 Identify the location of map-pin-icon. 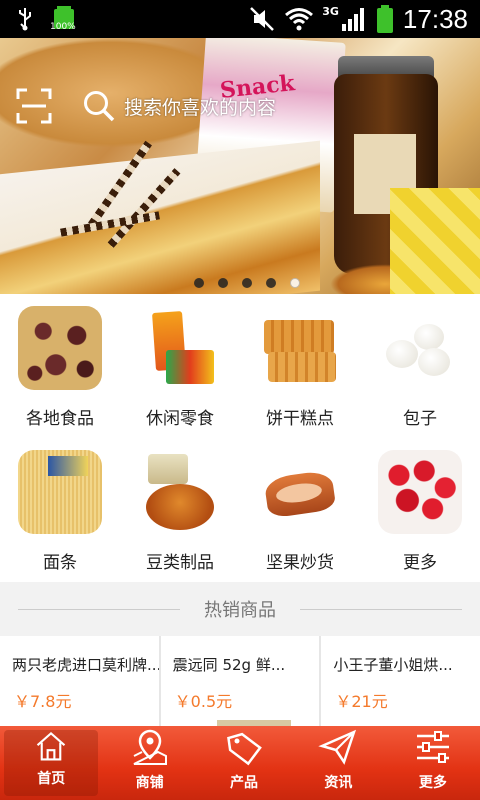
(150, 747).